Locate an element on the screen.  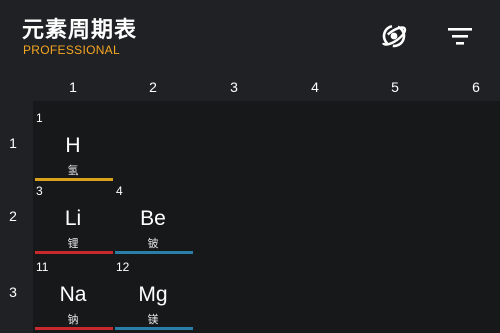
app-title: 元素周期表 is located at coordinates (80, 30).